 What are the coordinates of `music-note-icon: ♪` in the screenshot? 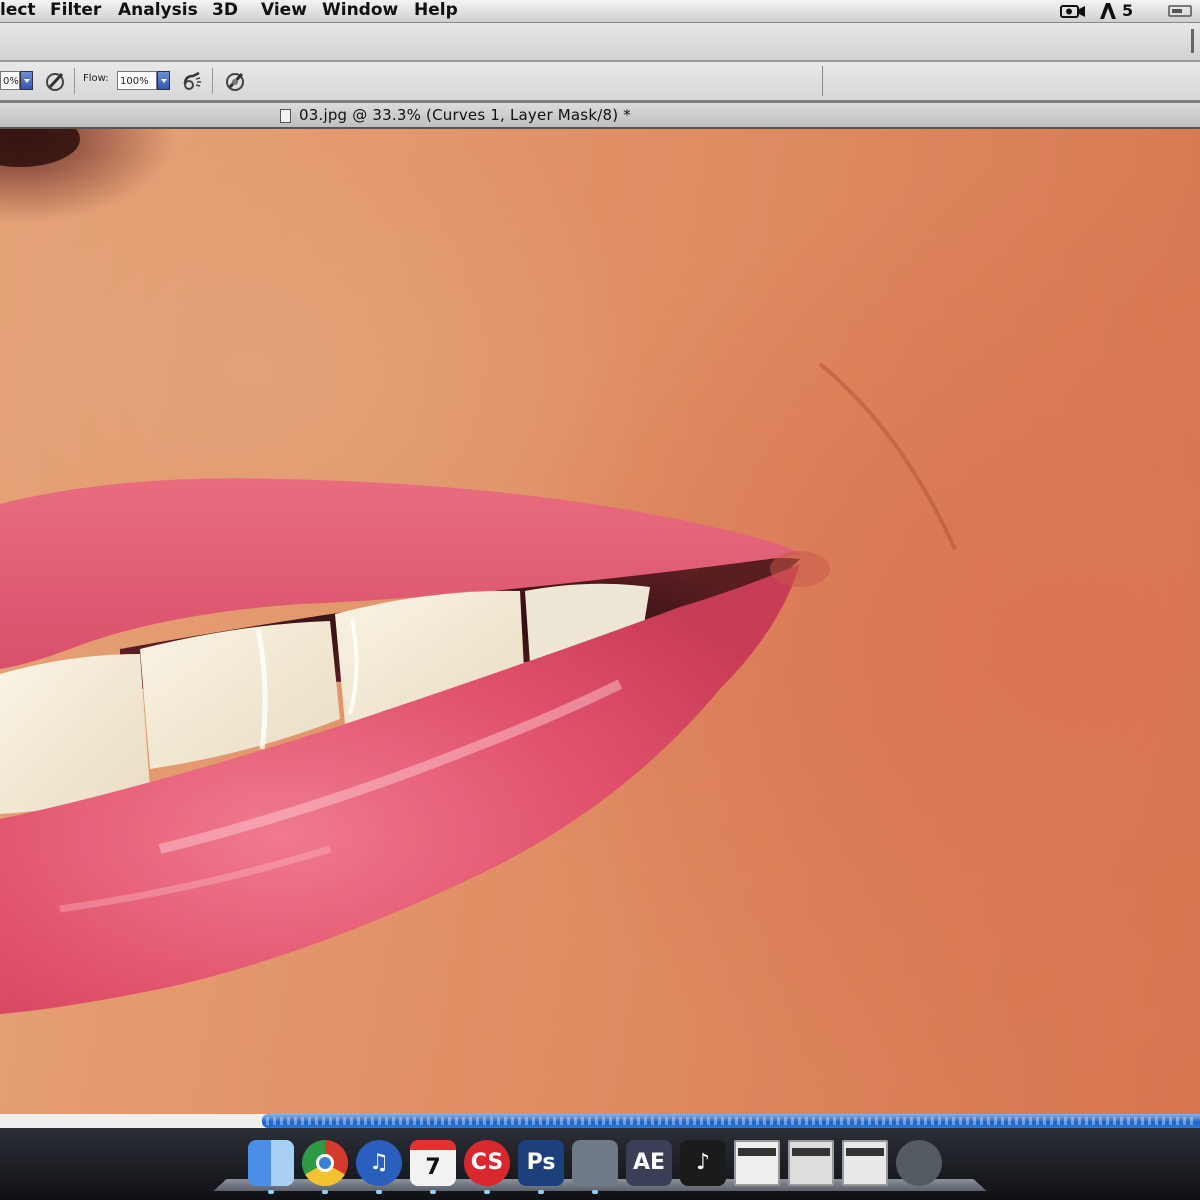 It's located at (703, 1163).